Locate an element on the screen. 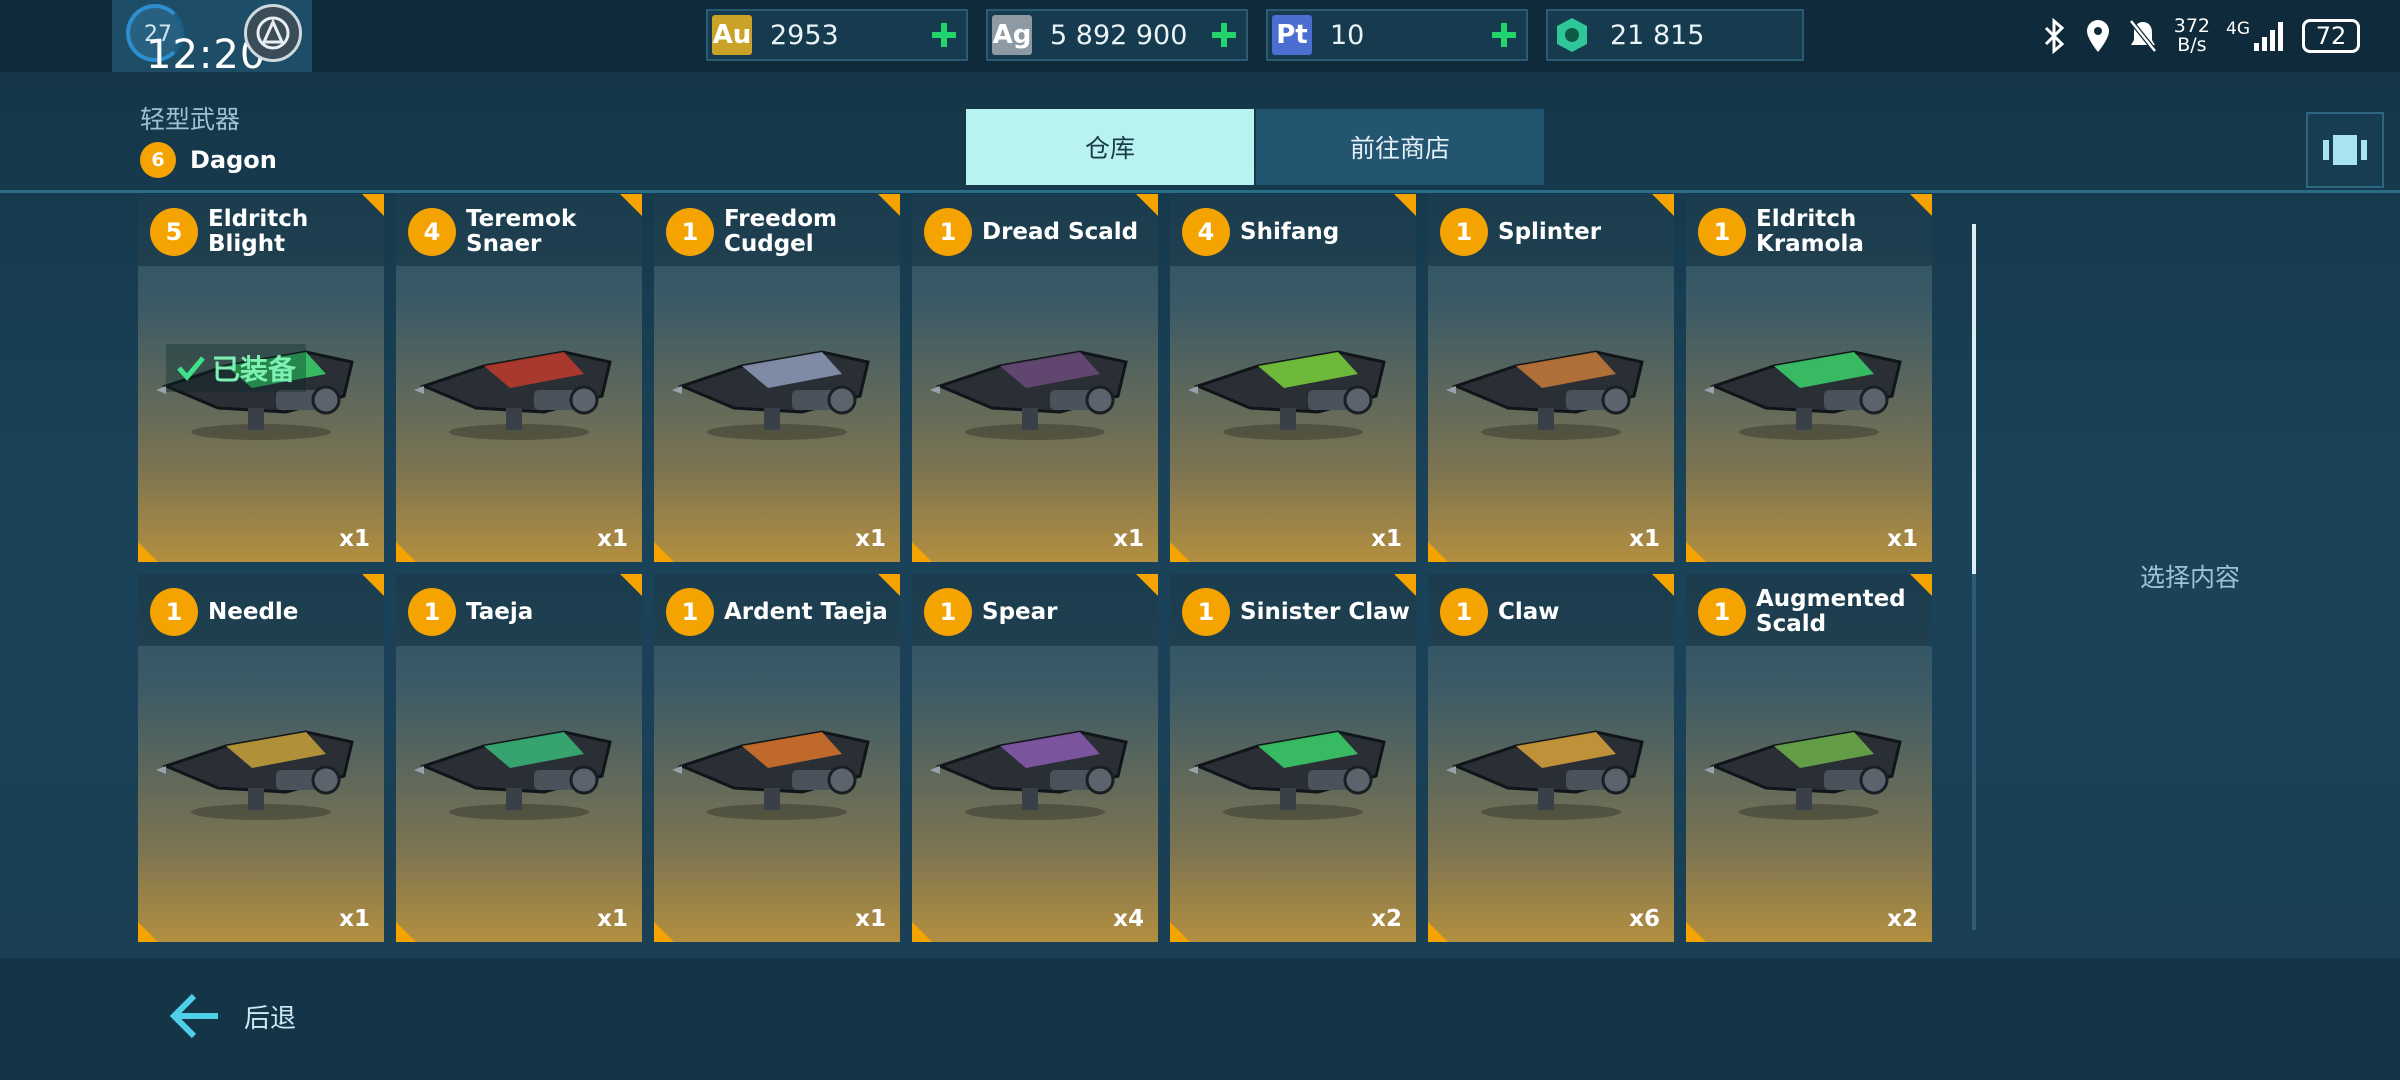  weapon-card: 5 Eldritch Blight 已装备 x1 is located at coordinates (261, 378).